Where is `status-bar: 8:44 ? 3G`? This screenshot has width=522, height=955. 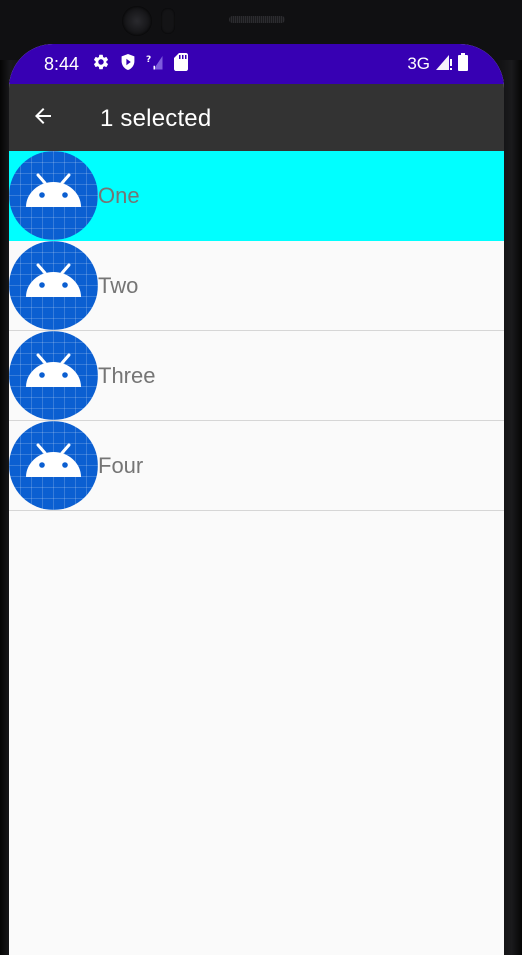 status-bar: 8:44 ? 3G is located at coordinates (256, 64).